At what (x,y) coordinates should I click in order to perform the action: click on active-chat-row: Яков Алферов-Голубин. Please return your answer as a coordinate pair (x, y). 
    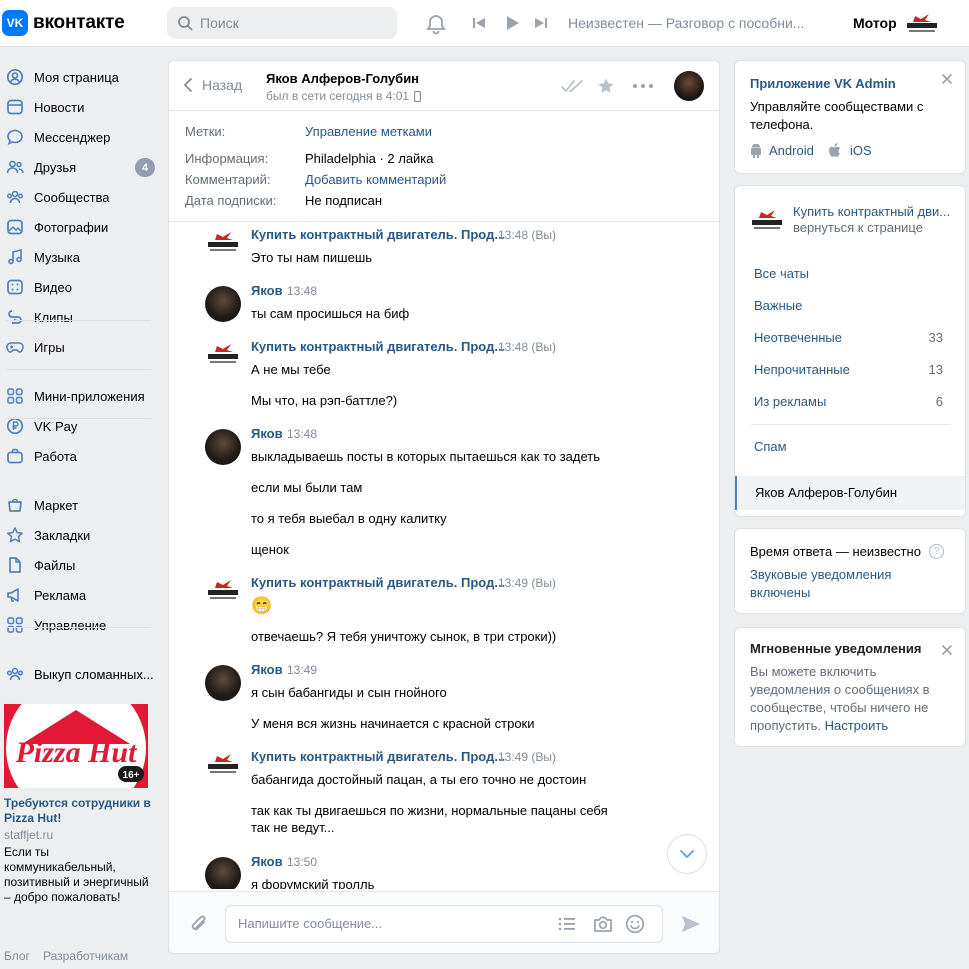
    Looking at the image, I should click on (850, 493).